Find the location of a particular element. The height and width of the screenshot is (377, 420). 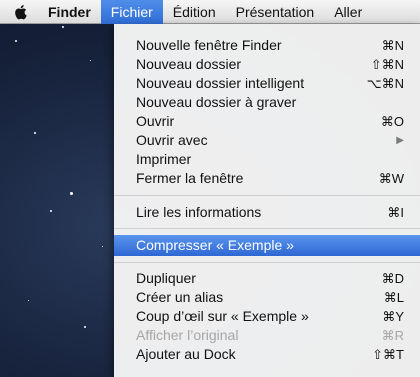

menu-item-shortcut: ⌘D is located at coordinates (392, 278).